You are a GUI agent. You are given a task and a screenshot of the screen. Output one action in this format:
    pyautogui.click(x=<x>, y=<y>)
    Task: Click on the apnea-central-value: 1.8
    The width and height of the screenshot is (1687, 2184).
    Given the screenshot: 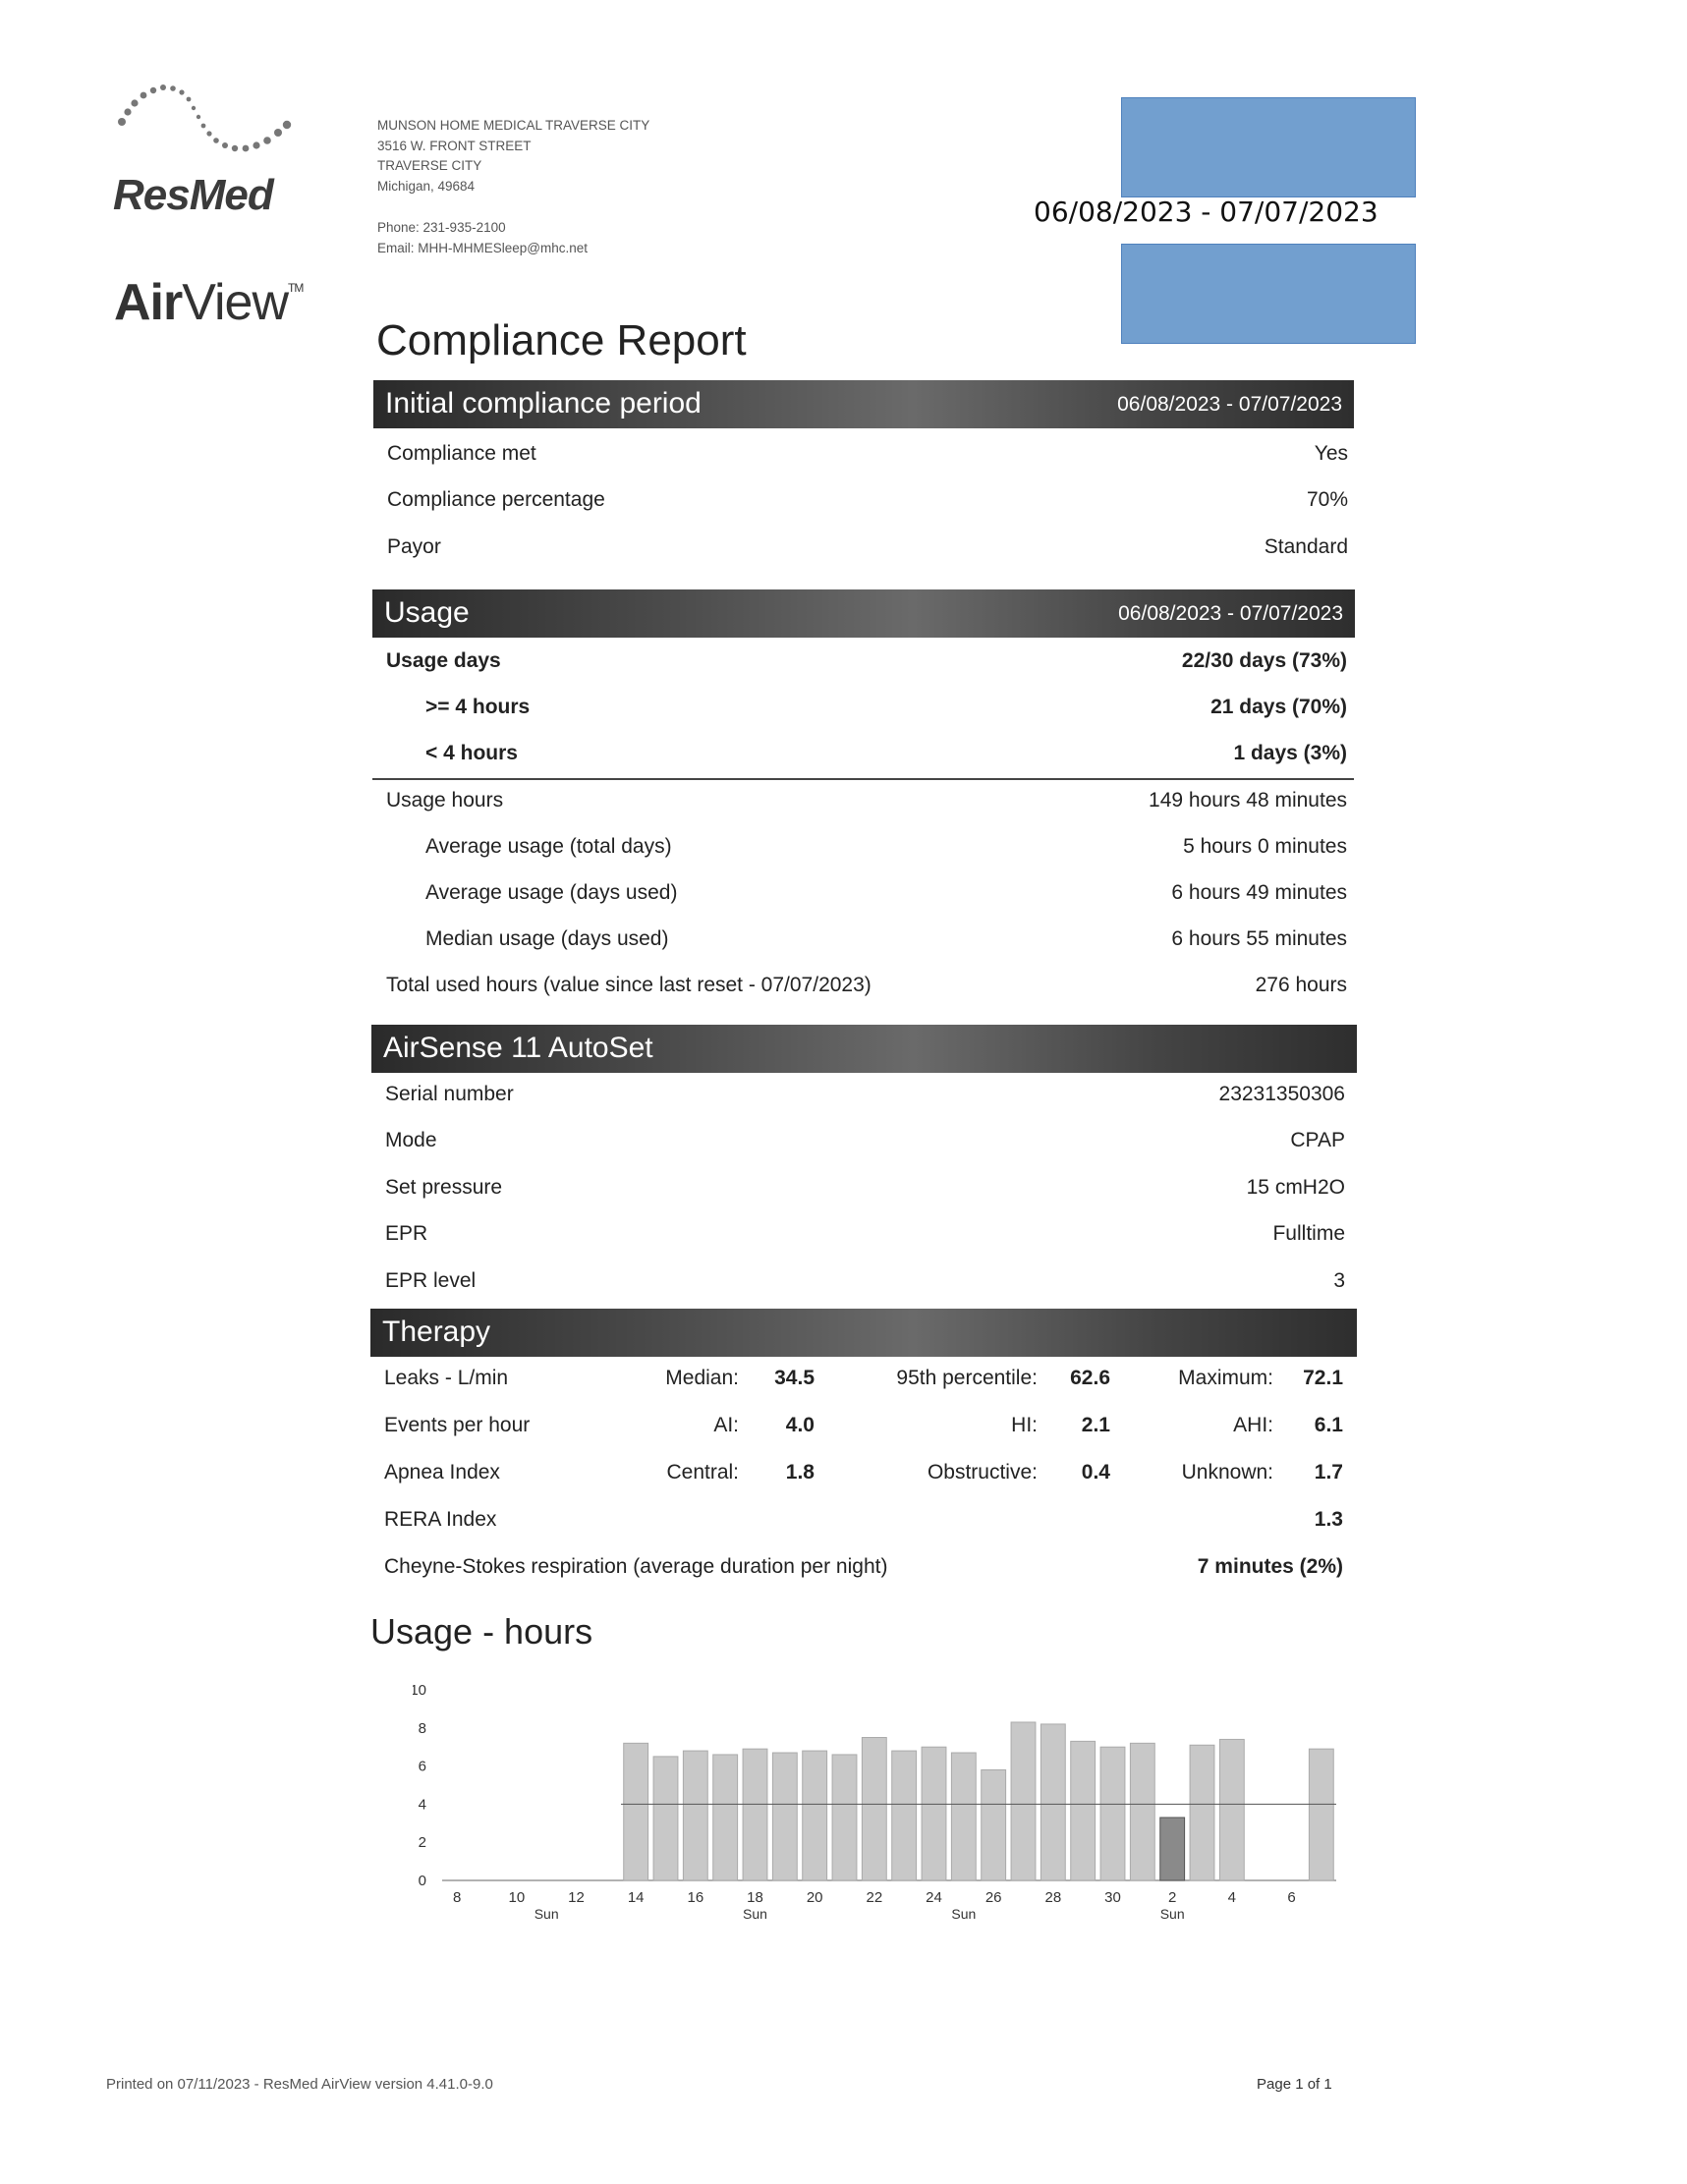 What is the action you would take?
    pyautogui.click(x=800, y=1472)
    